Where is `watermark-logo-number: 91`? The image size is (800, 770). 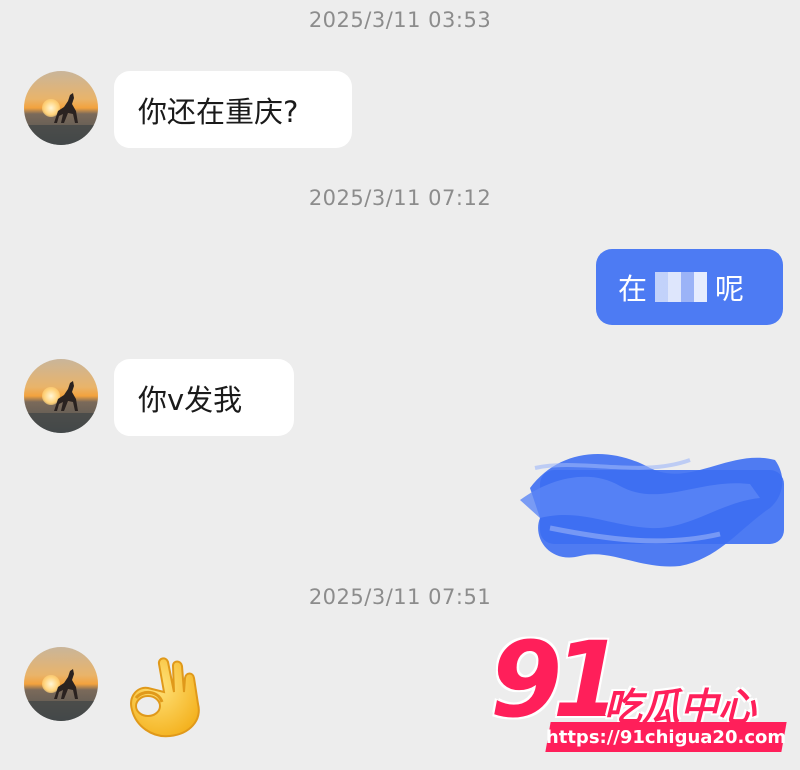
watermark-logo-number: 91 is located at coordinates (557, 680).